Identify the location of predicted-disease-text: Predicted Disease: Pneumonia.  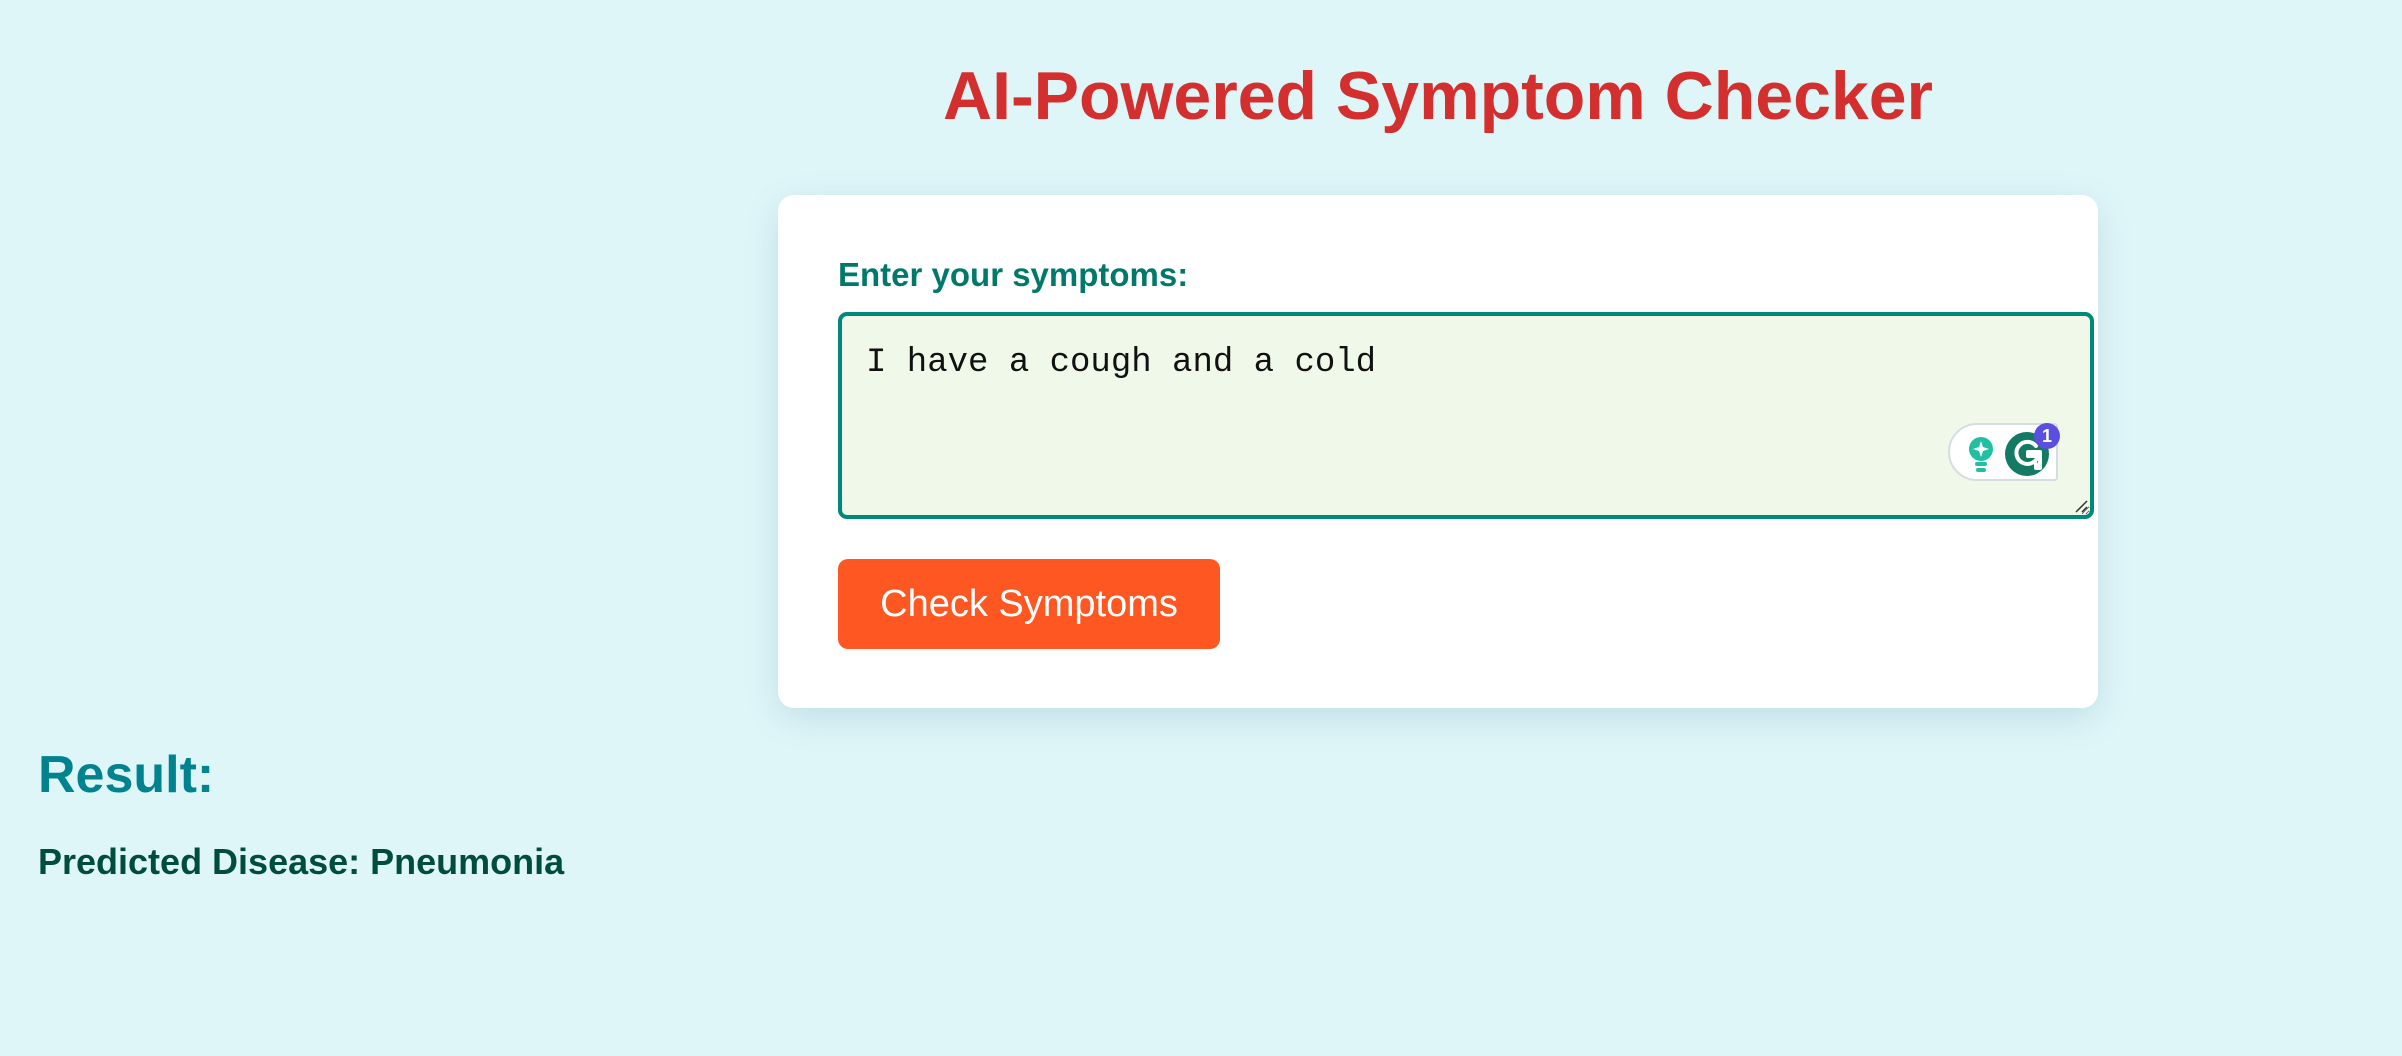
(301, 861).